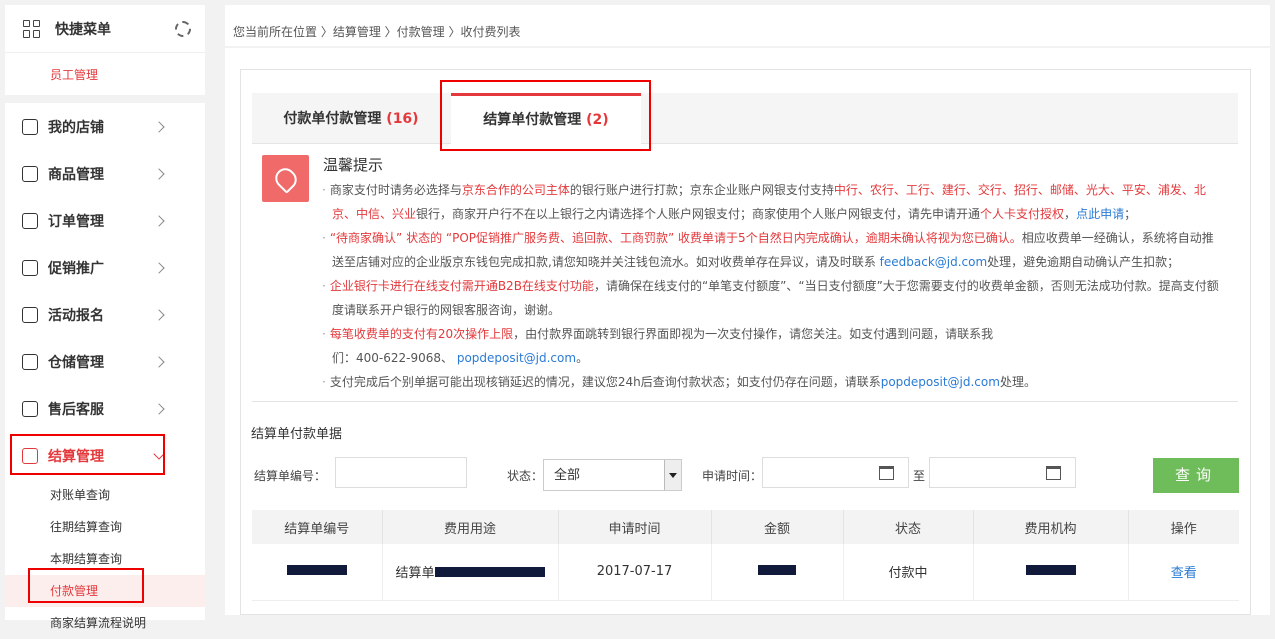 This screenshot has width=1275, height=639. I want to click on col-order-no: 结算单编号, so click(317, 527).